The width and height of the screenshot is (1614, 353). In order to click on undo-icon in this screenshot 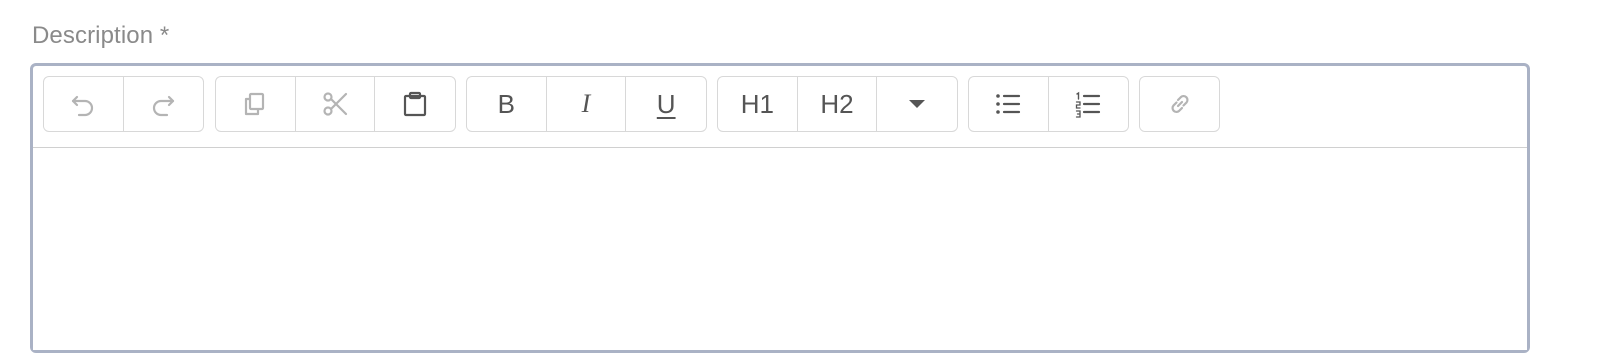, I will do `click(83, 104)`.